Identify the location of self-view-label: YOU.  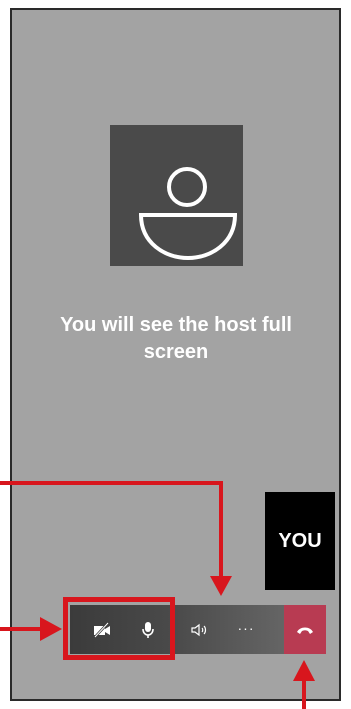
(300, 540).